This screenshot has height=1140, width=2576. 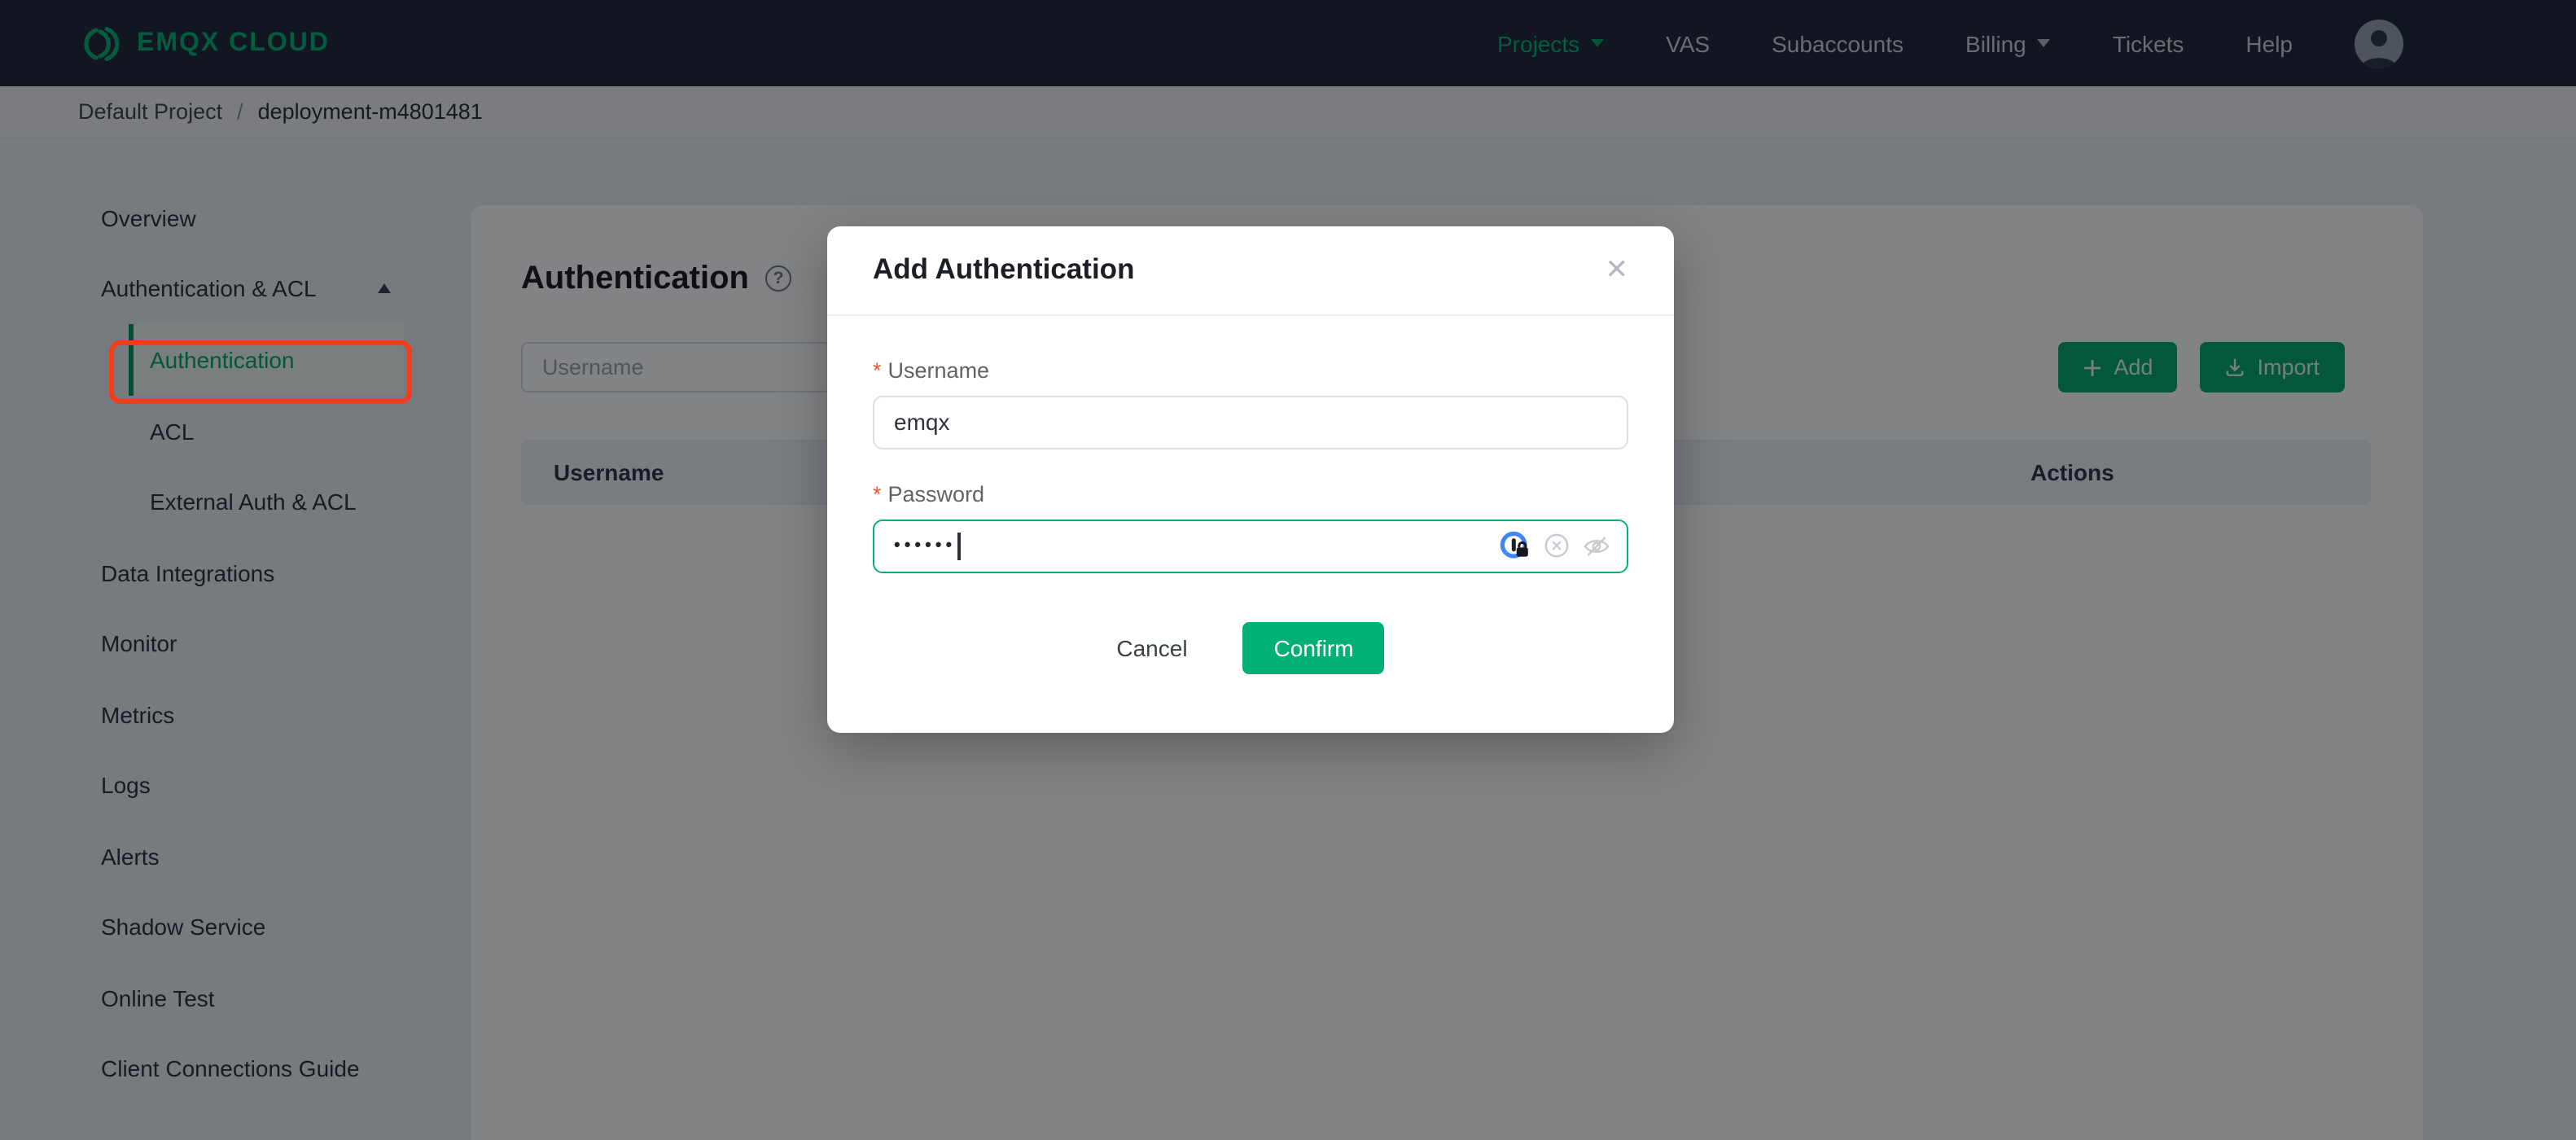 I want to click on password-field: ••••••, so click(x=1250, y=545).